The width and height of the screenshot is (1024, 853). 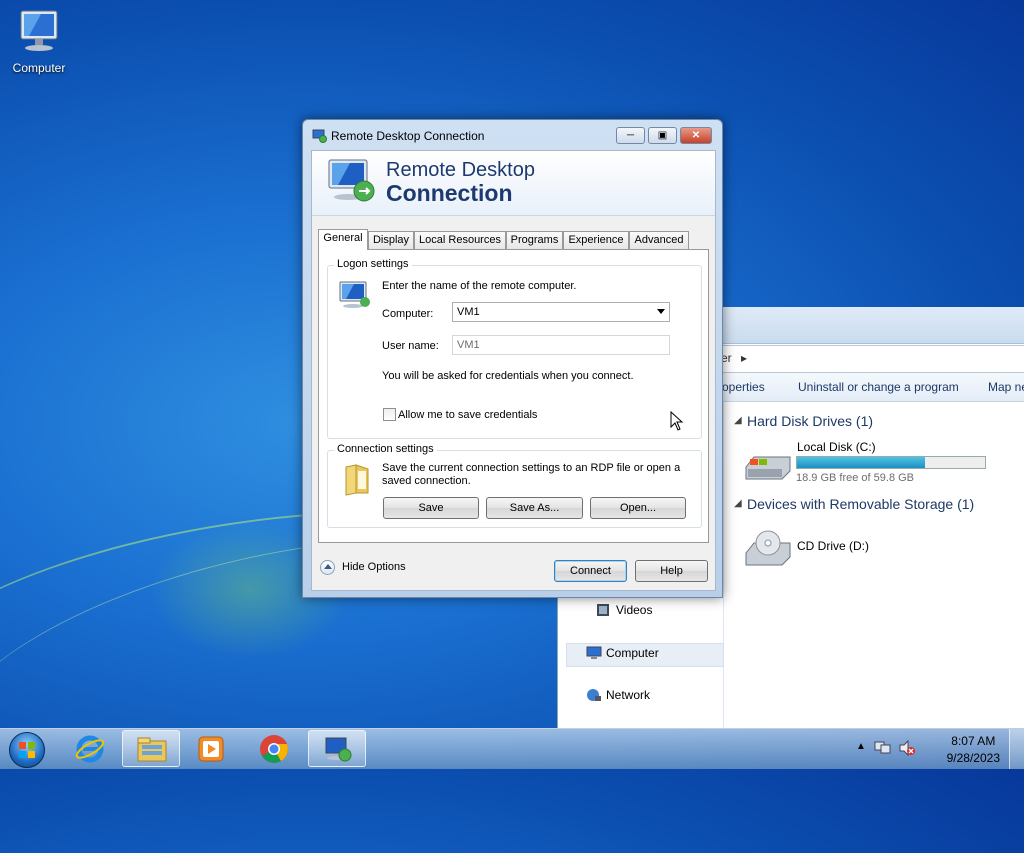 I want to click on drive-c-free-space: 18.9 GB free of 59.8 GB, so click(x=855, y=478).